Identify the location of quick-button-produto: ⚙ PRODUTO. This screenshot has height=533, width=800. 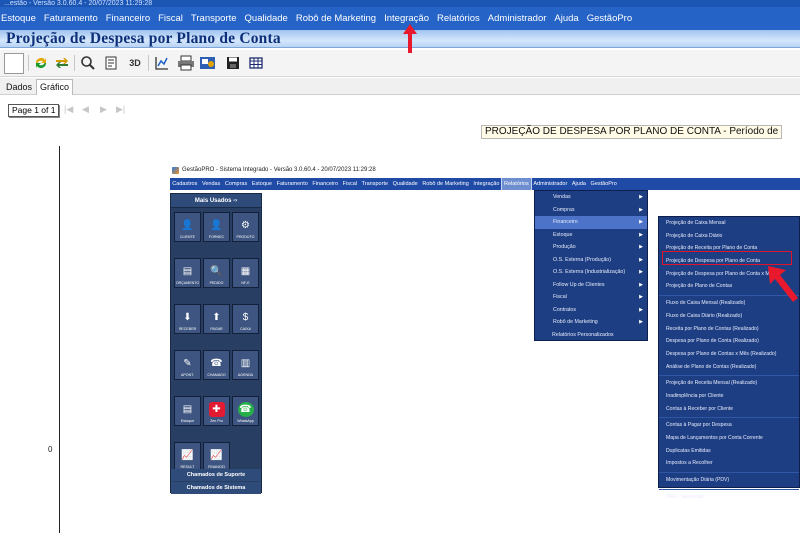
(245, 227).